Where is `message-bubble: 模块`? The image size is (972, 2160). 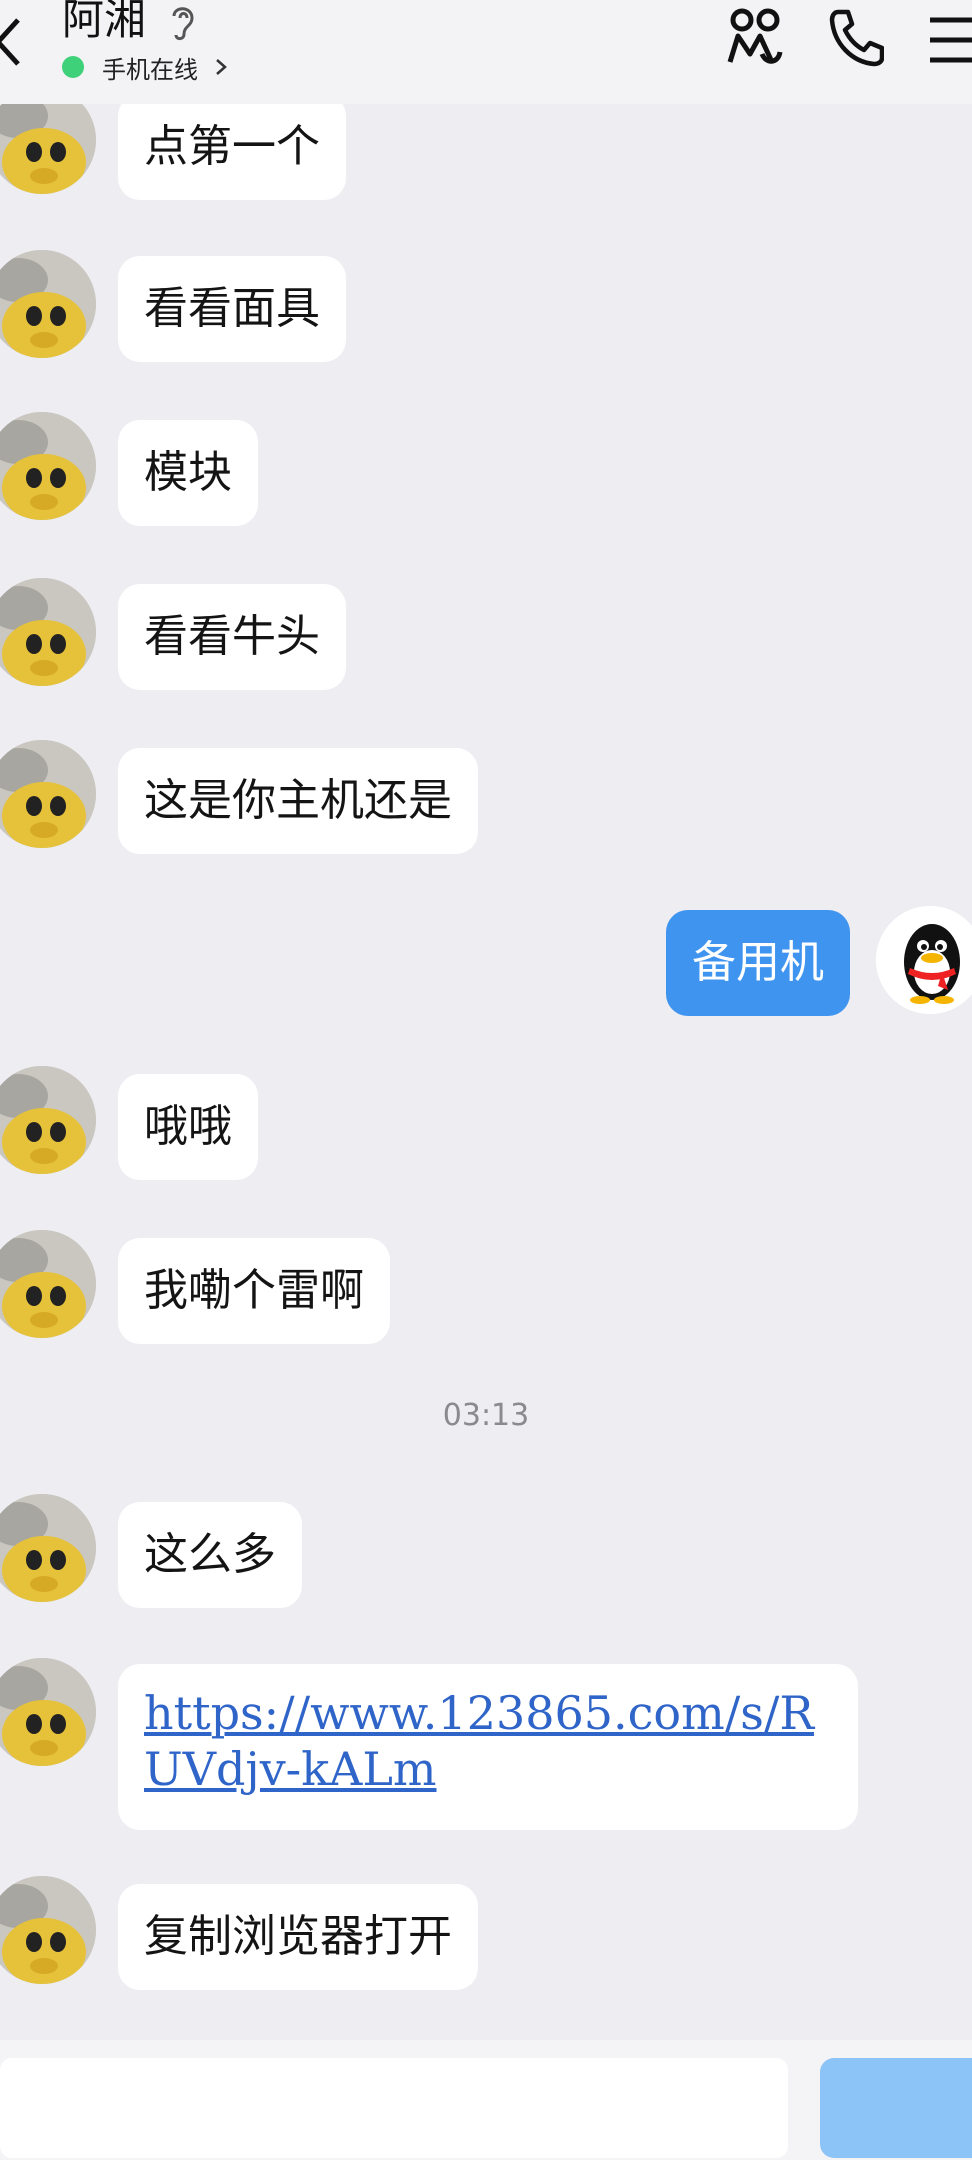
message-bubble: 模块 is located at coordinates (188, 473).